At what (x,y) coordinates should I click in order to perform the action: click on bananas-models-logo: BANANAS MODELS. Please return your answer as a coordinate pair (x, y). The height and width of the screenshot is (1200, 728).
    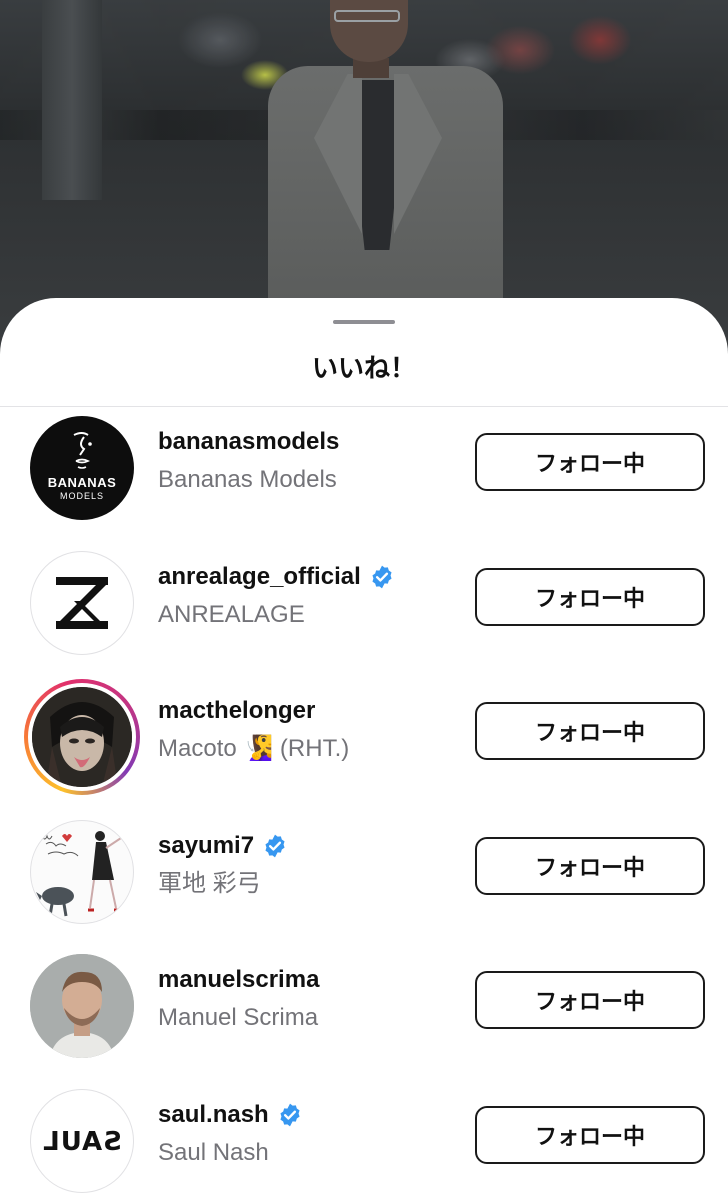
    Looking at the image, I should click on (82, 468).